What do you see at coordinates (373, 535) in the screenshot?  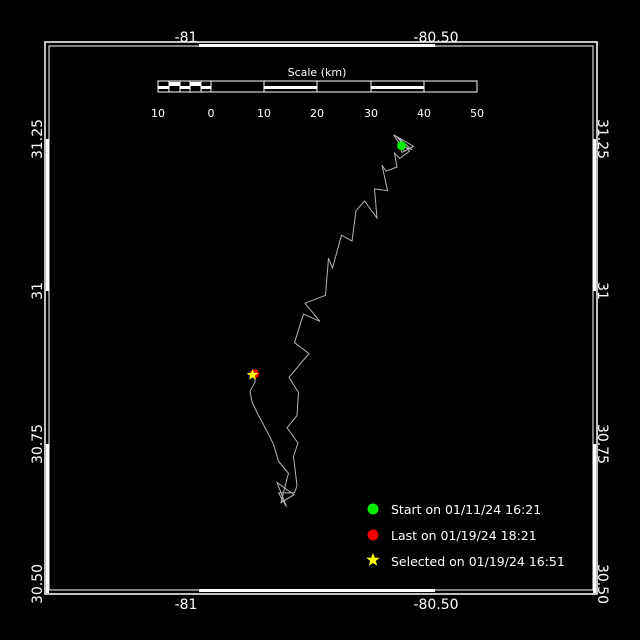 I see `legend-last-marker` at bounding box center [373, 535].